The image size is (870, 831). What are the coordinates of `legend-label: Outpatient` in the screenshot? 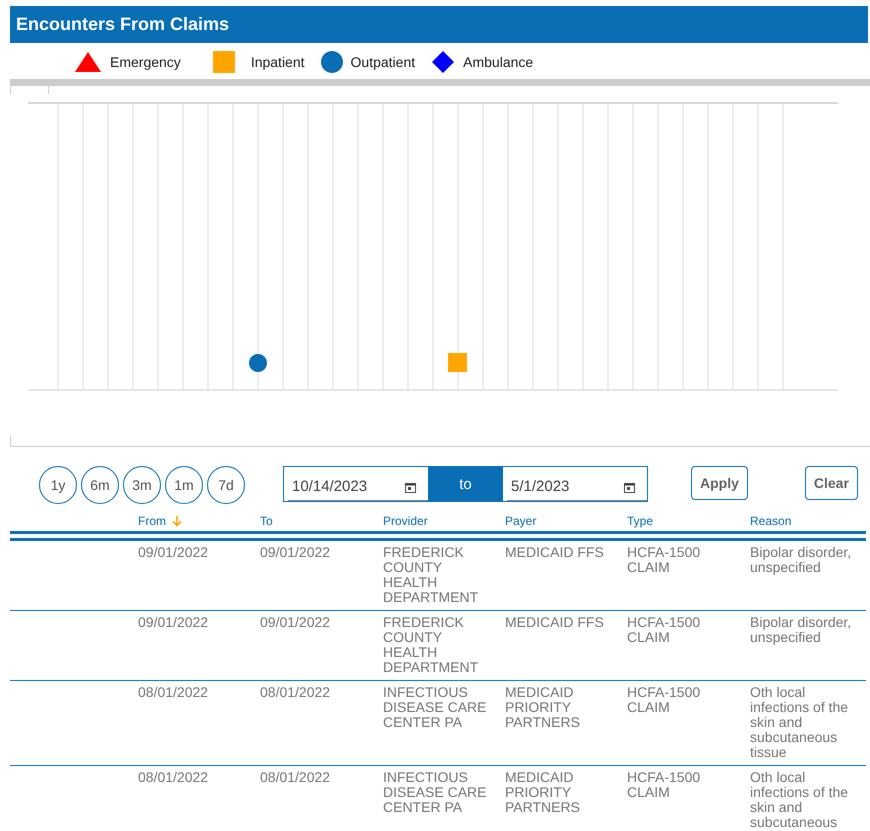 It's located at (383, 62).